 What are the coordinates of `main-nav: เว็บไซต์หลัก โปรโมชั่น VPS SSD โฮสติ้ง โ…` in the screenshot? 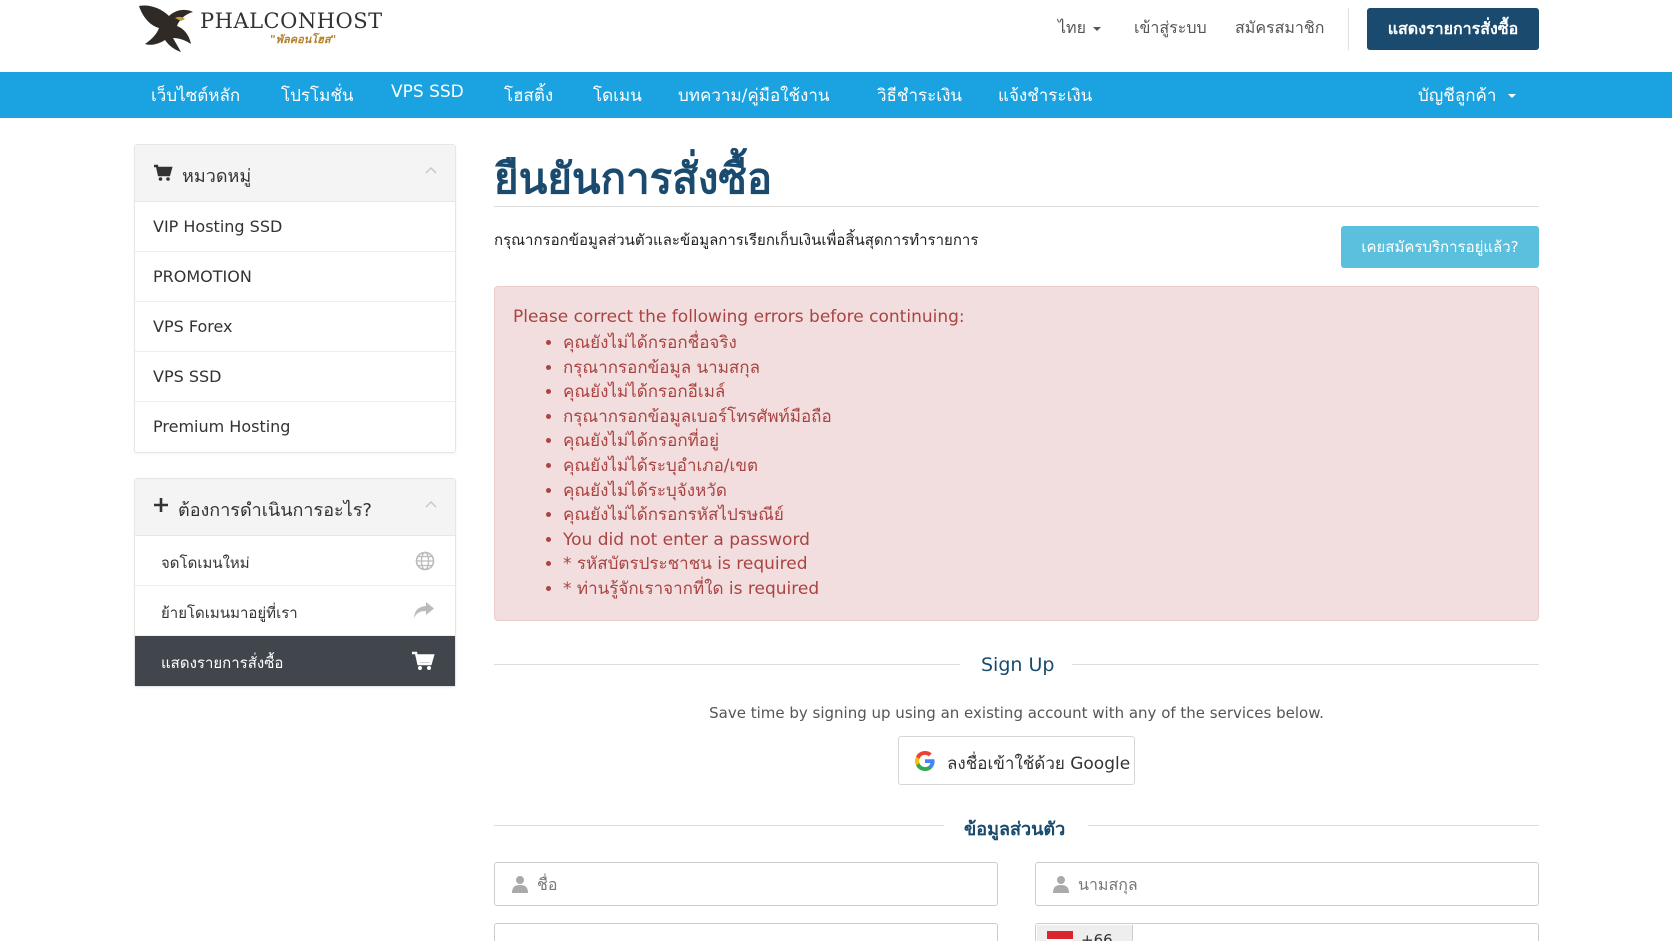 It's located at (836, 95).